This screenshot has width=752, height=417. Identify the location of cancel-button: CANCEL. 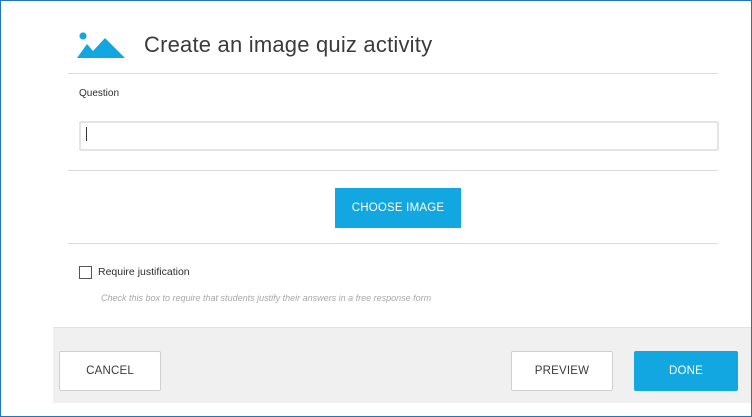
(110, 371).